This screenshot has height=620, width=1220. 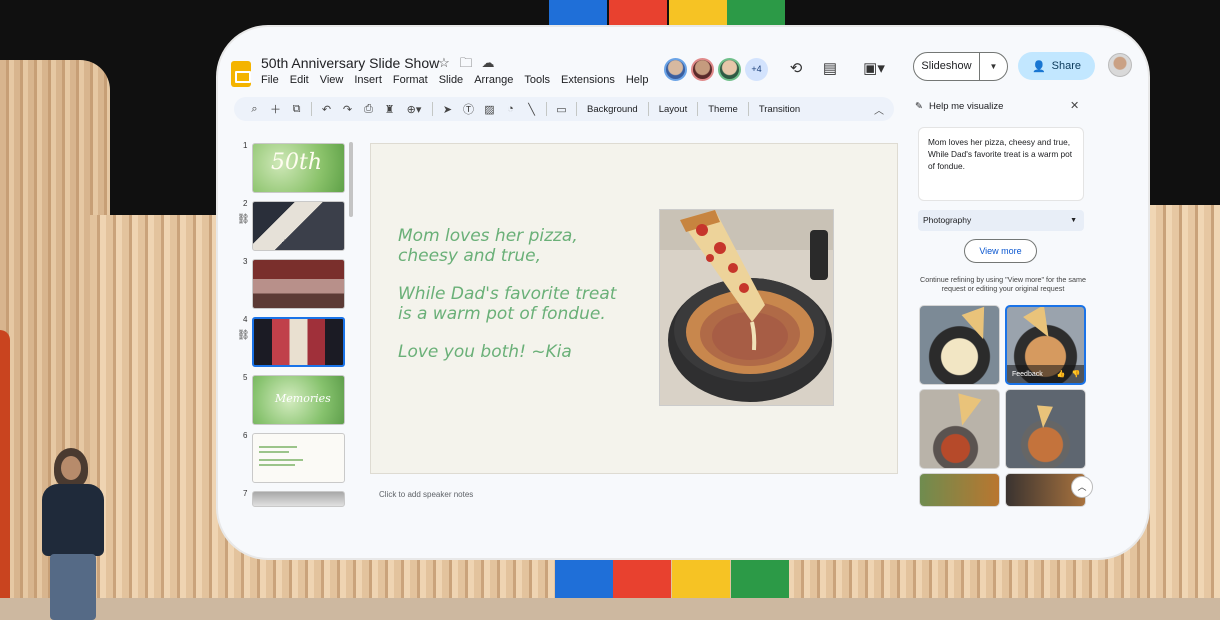 What do you see at coordinates (489, 109) in the screenshot?
I see `image-icon: ▨` at bounding box center [489, 109].